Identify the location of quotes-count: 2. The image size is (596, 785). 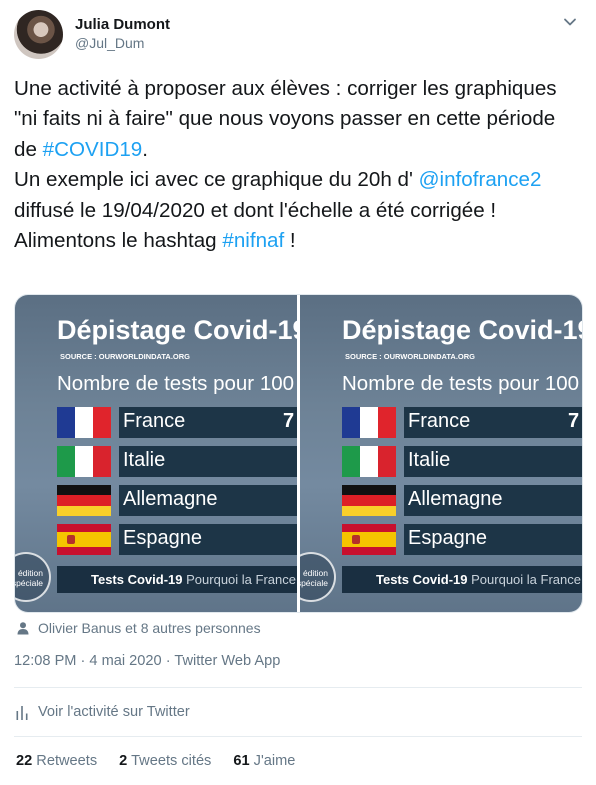
(123, 761).